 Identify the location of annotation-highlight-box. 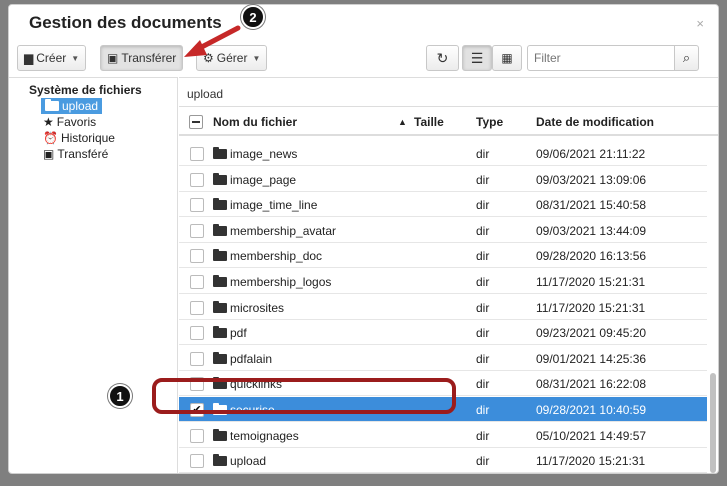
(304, 396).